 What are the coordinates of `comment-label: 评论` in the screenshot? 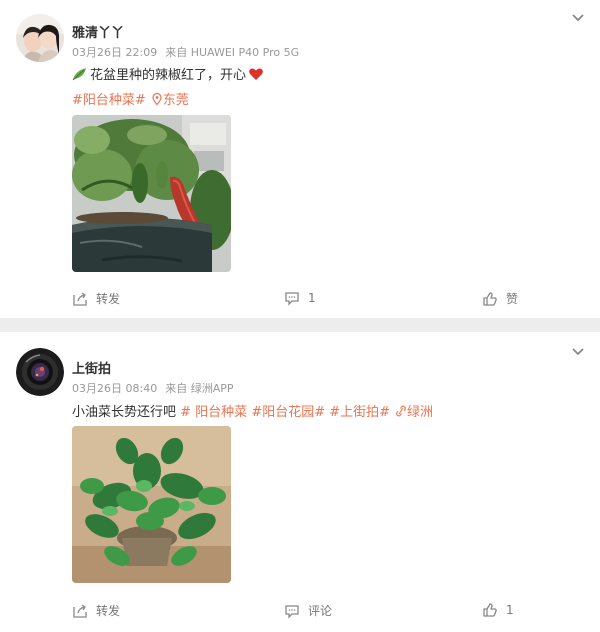 It's located at (320, 611).